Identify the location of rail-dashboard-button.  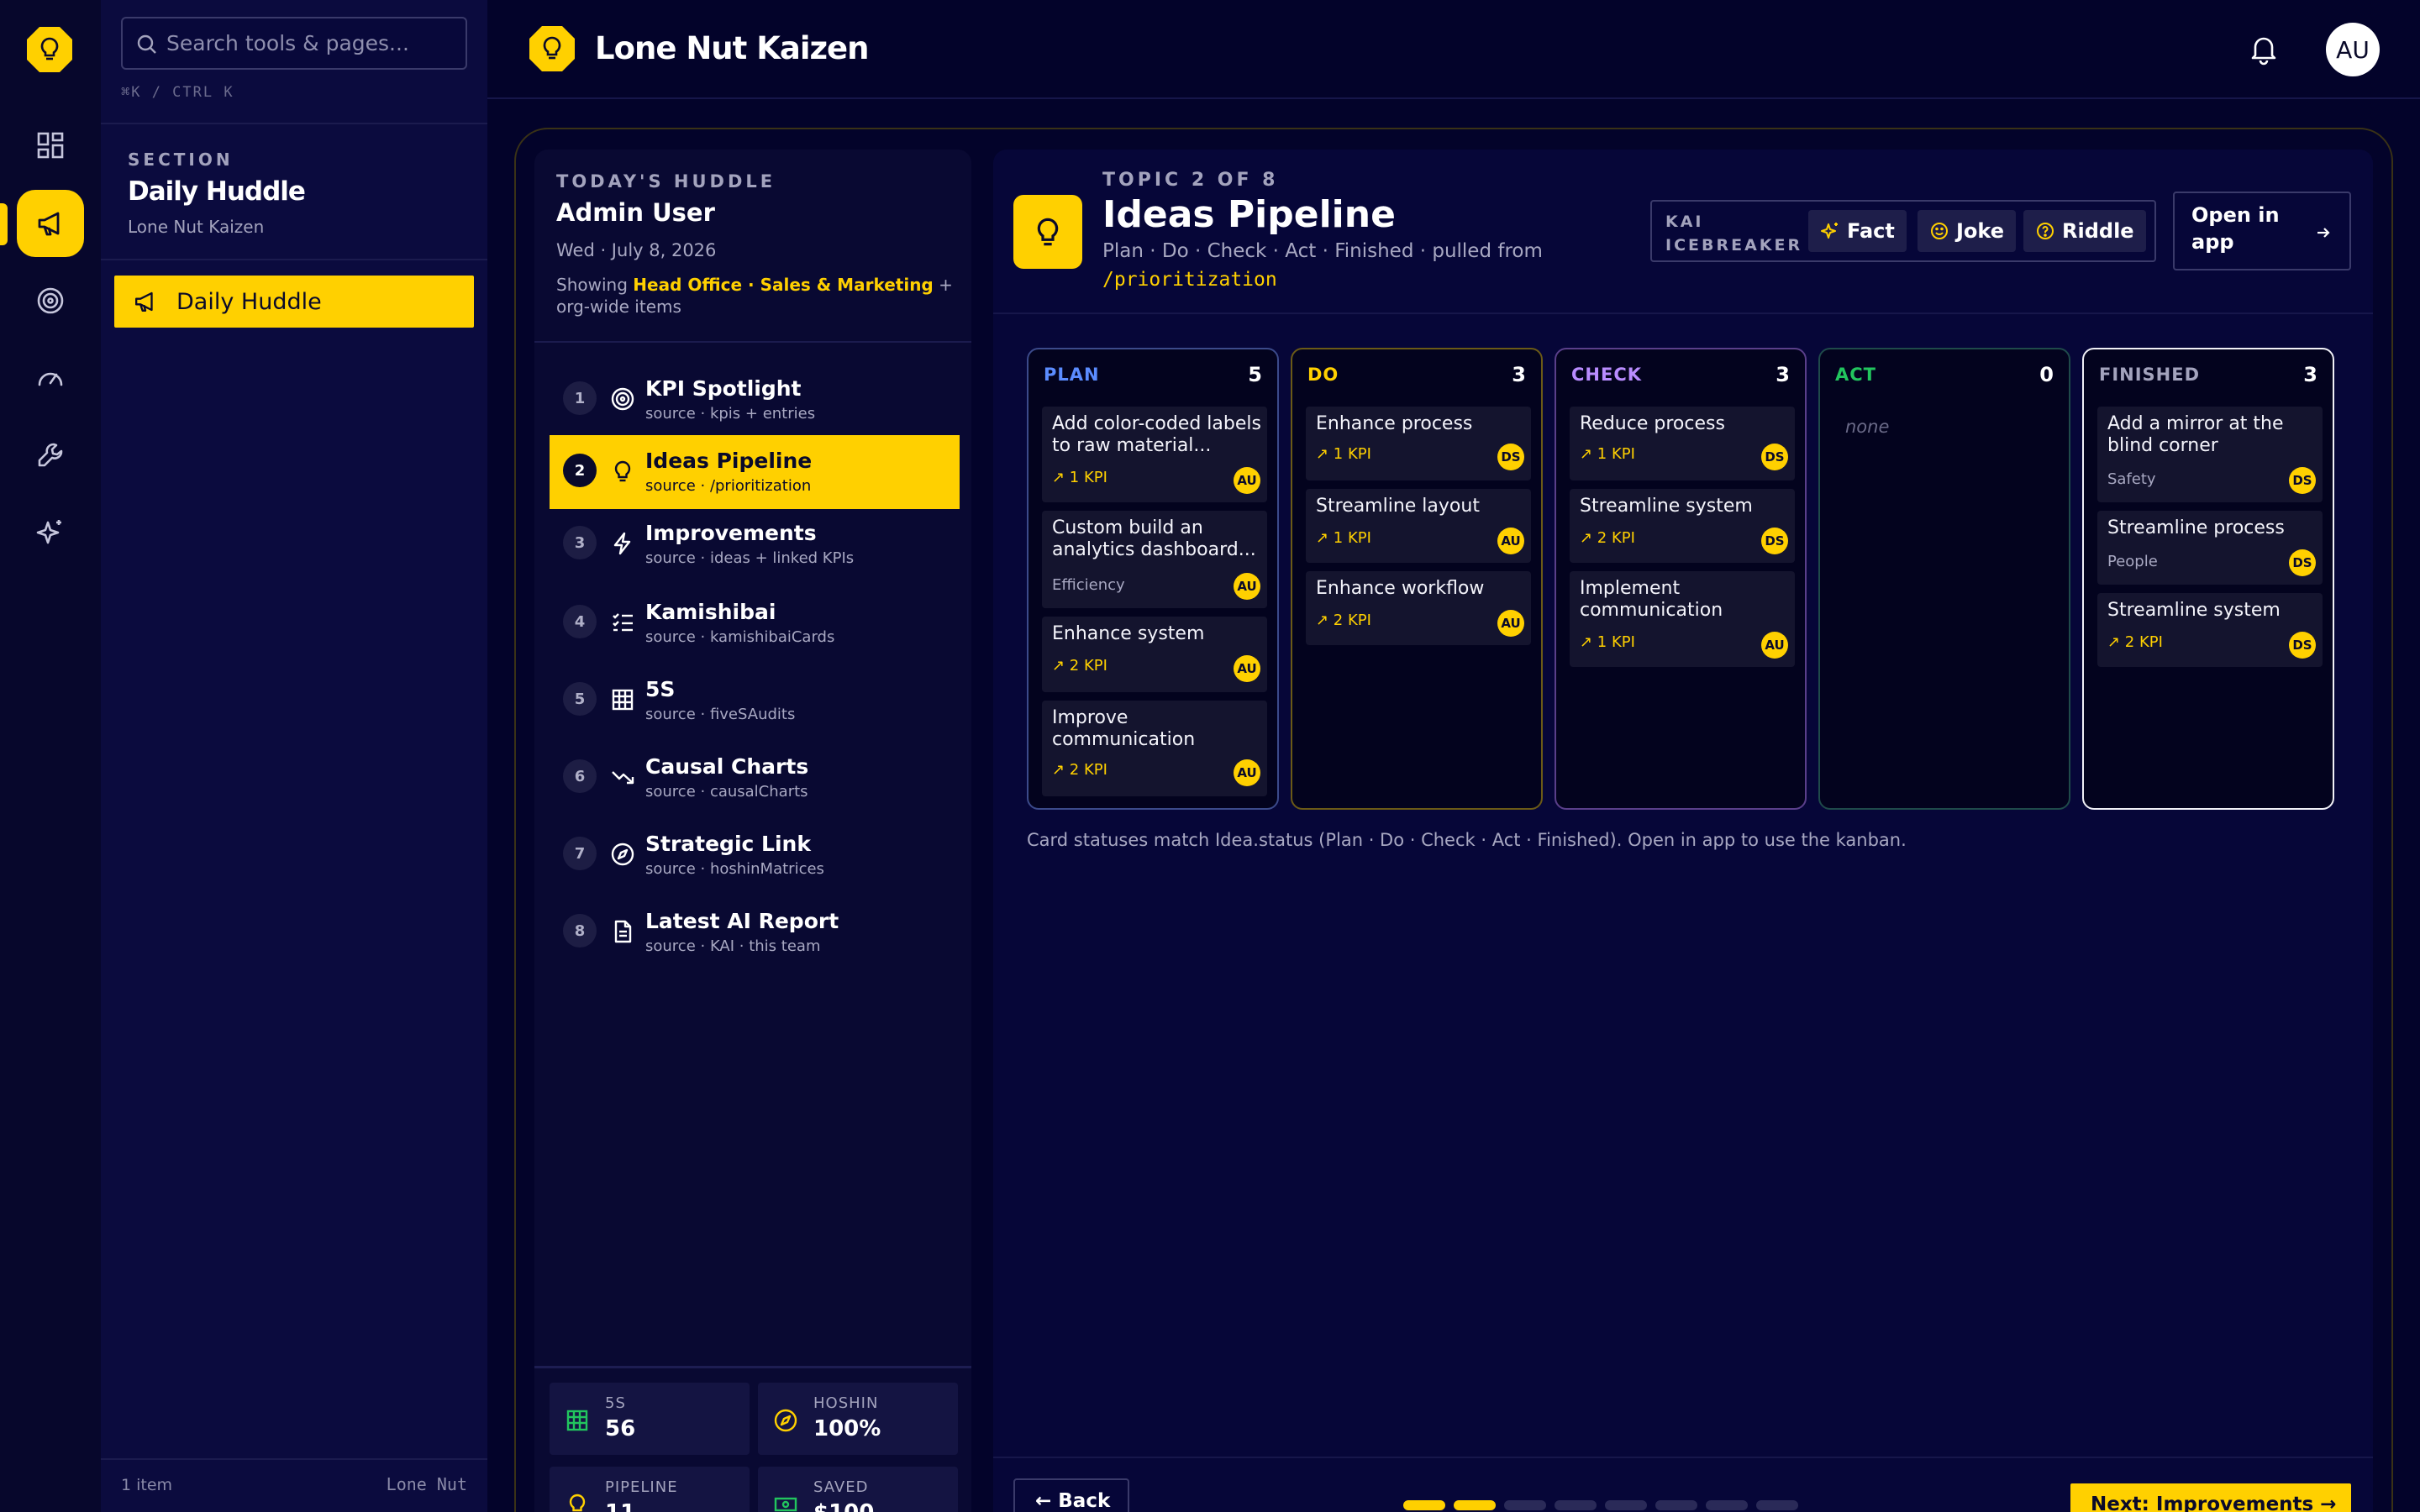
(51, 145).